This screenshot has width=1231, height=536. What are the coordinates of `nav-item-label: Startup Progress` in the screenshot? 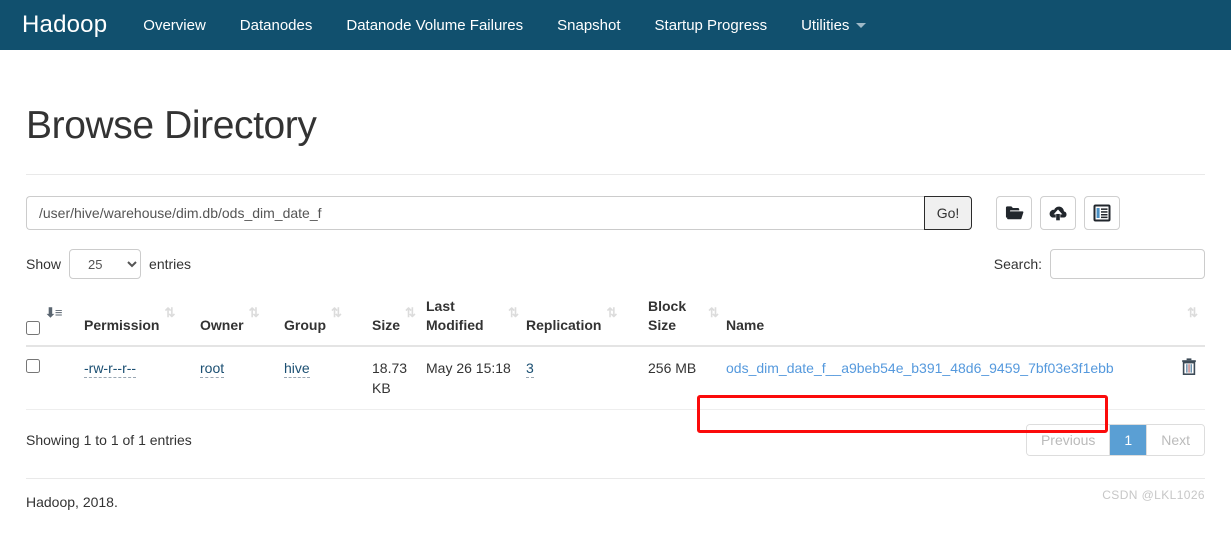 It's located at (711, 25).